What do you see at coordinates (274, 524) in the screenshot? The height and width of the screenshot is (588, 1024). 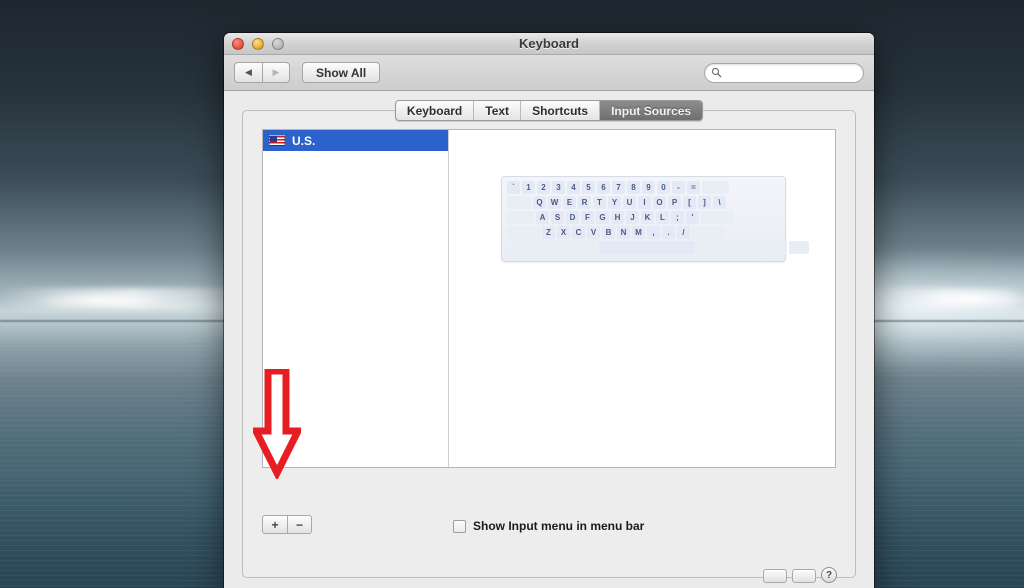 I see `add-input-source-button: +` at bounding box center [274, 524].